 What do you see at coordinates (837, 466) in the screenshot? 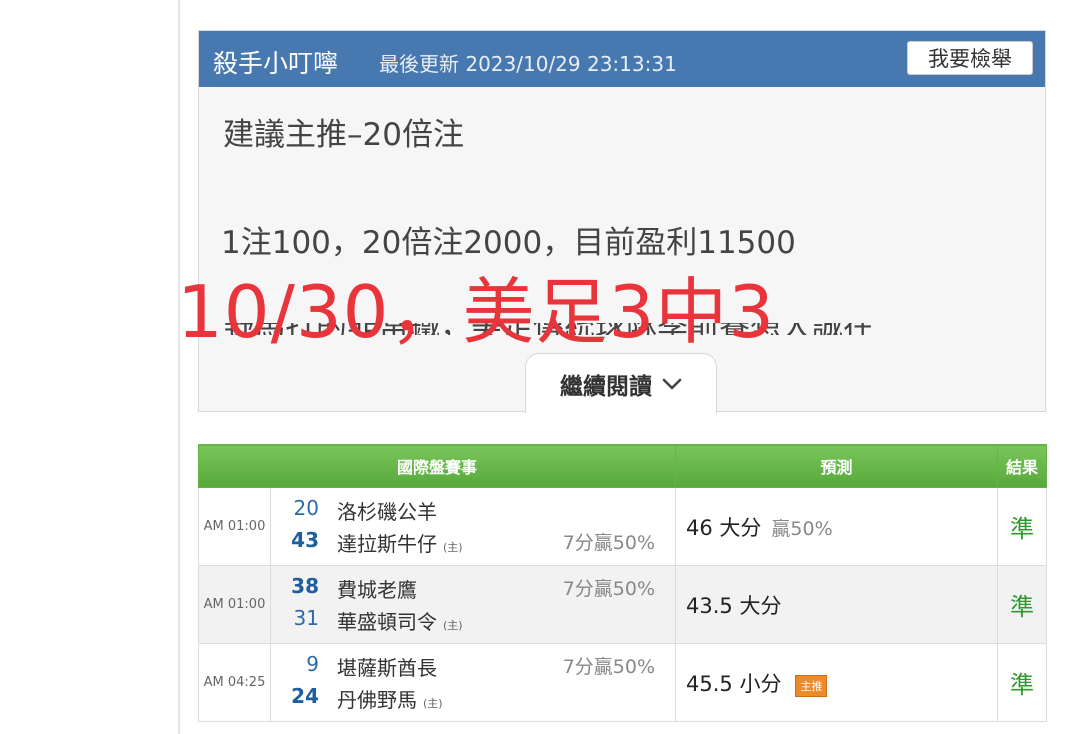
I see `header-prediction: 預測` at bounding box center [837, 466].